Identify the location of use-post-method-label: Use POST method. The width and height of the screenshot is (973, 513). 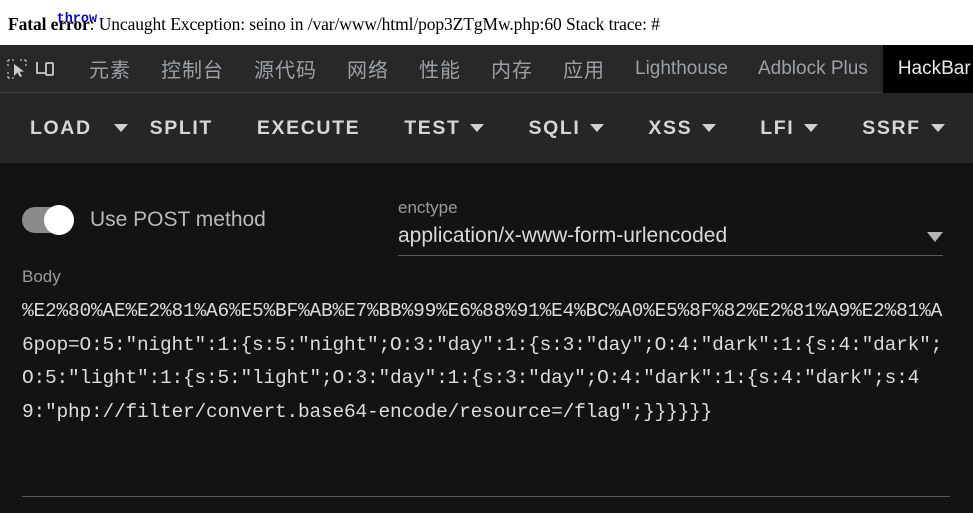
(178, 219).